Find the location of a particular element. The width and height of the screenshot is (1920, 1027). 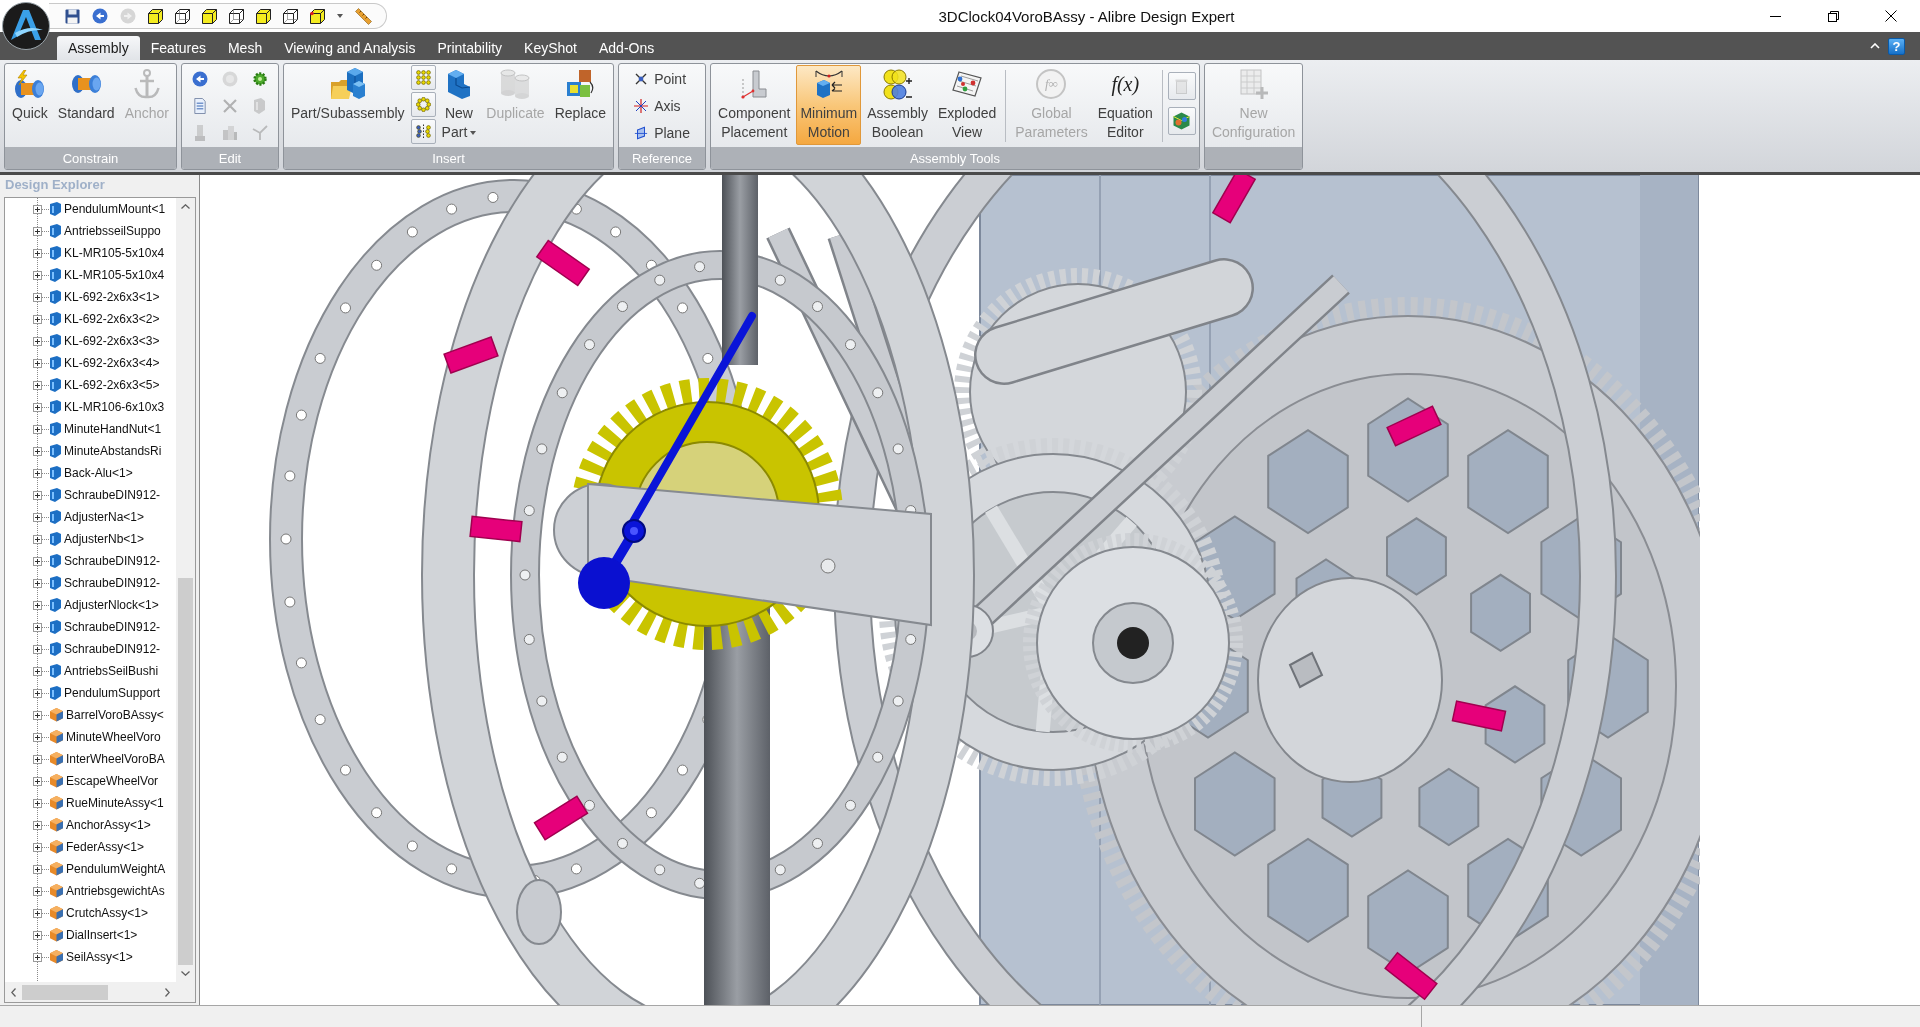

tree-item: PendulumWeightA is located at coordinates (116, 869).